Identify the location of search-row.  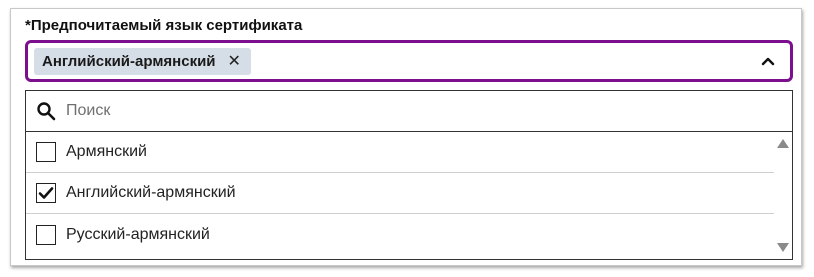
(409, 111).